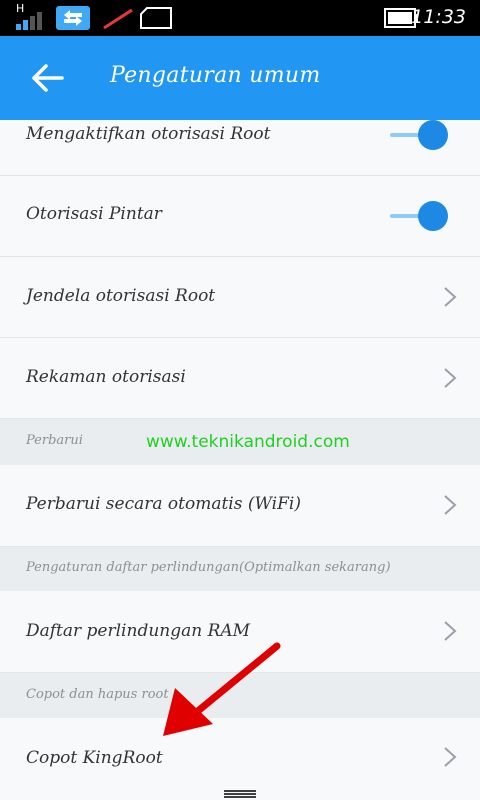 The image size is (480, 800). I want to click on root-authorization-toggle, so click(419, 135).